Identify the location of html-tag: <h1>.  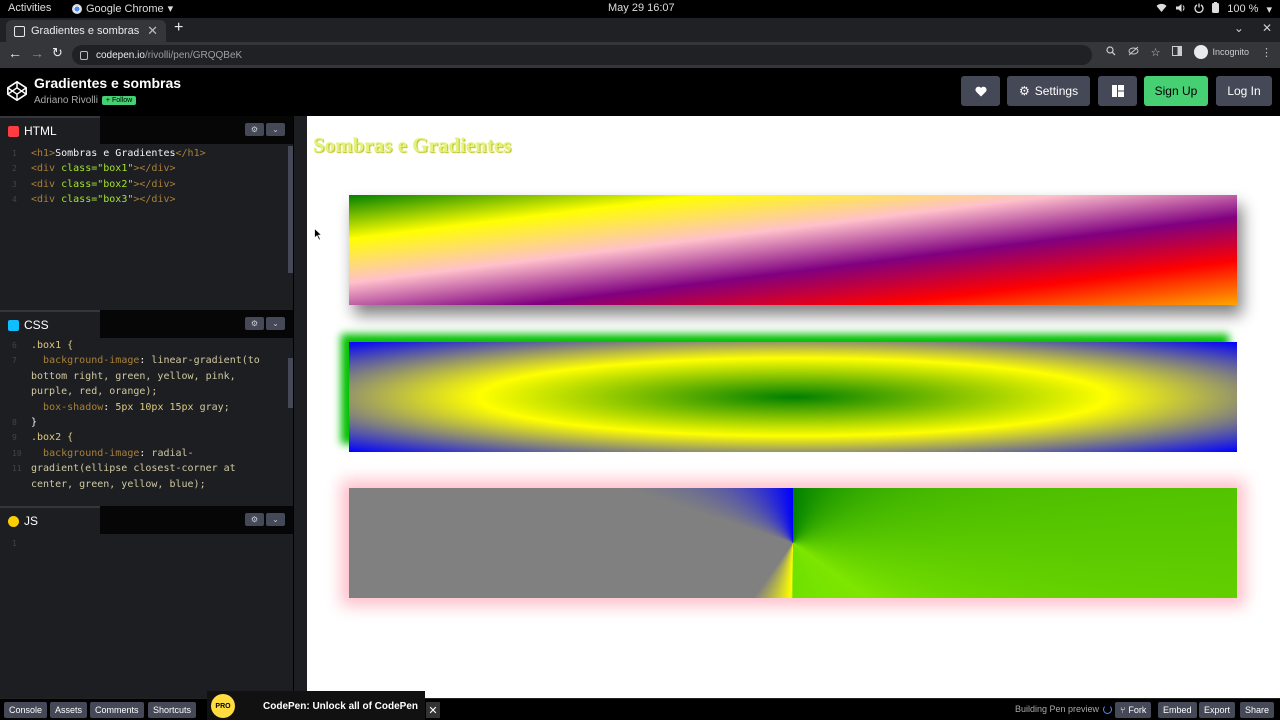
(43, 153).